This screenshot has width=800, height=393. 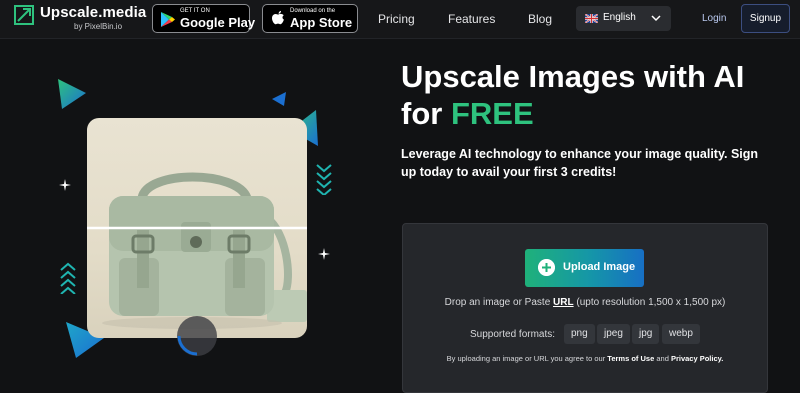 What do you see at coordinates (313, 11) in the screenshot?
I see `app-store-small-text: Download on the` at bounding box center [313, 11].